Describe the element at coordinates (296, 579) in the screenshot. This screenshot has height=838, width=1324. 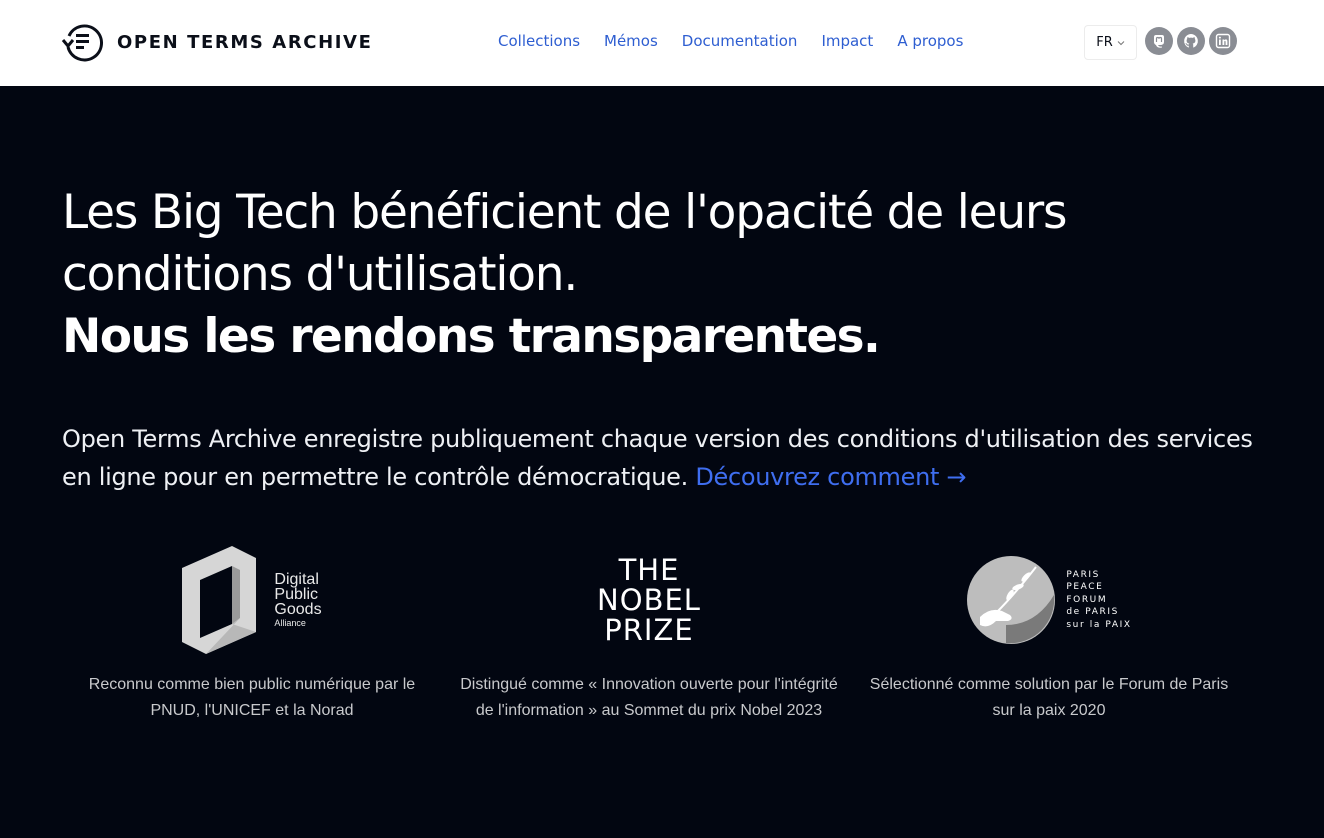
I see `dpg-line: Digital` at that location.